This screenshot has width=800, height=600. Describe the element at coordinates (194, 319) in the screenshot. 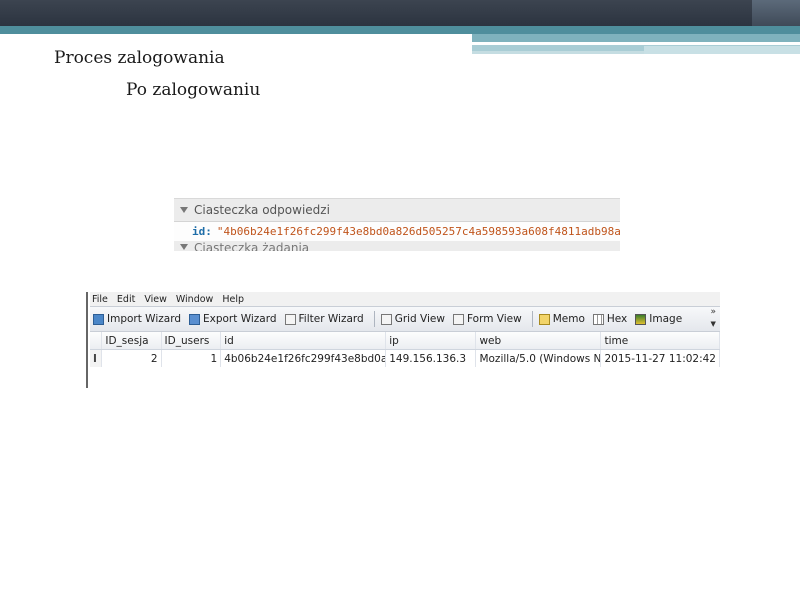

I see `export-icon` at that location.